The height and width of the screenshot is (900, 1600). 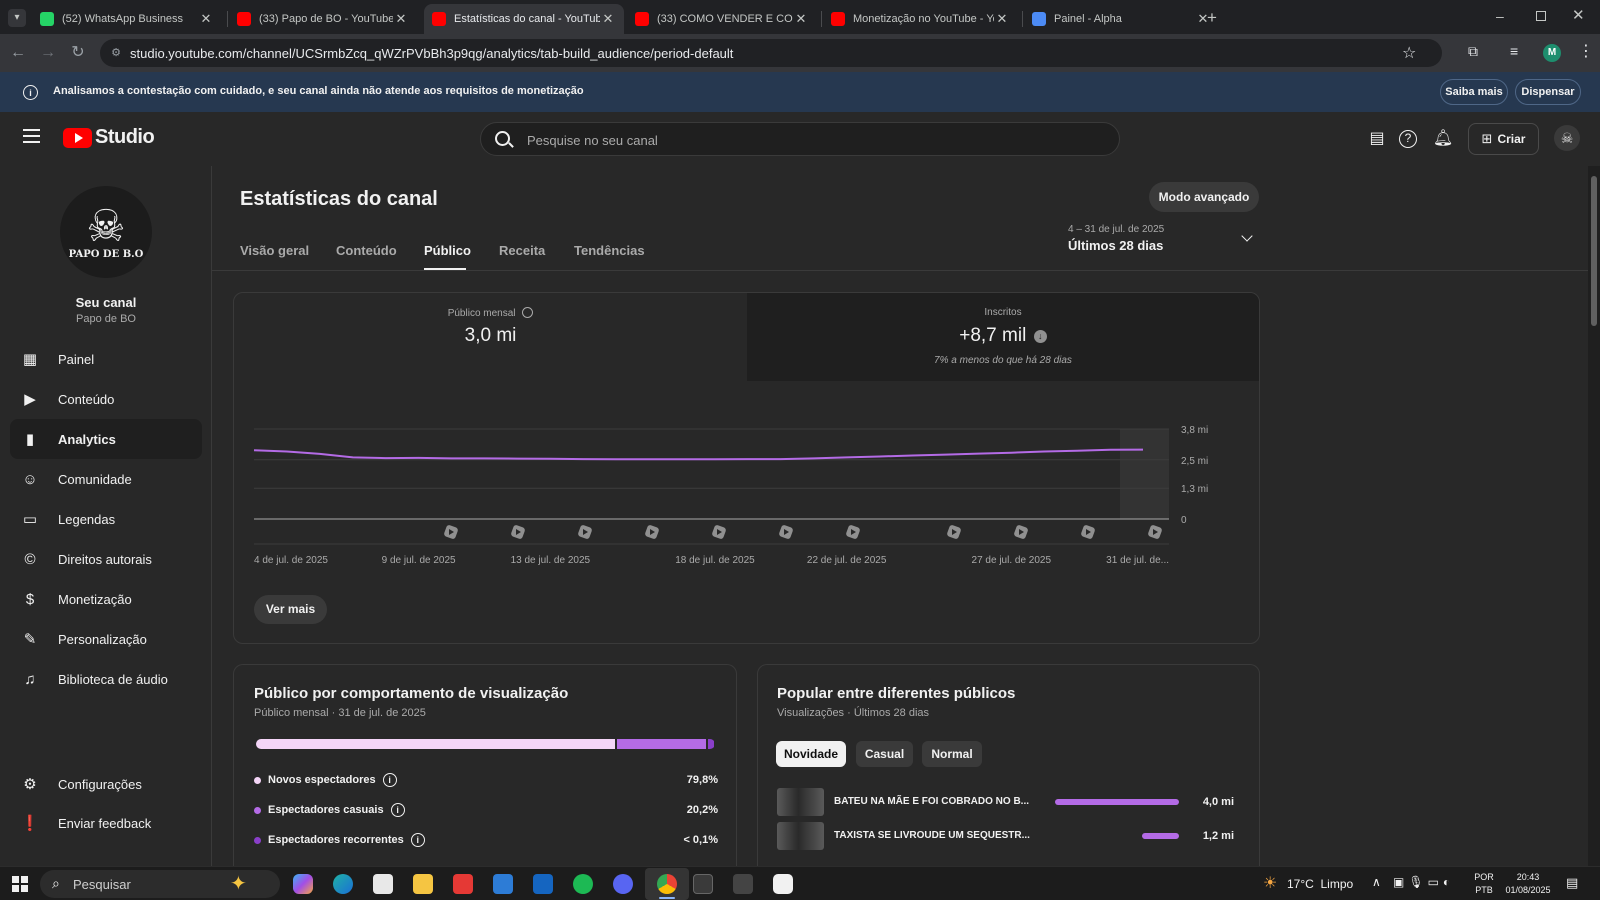 What do you see at coordinates (447, 250) in the screenshot?
I see `tab-2: Público` at bounding box center [447, 250].